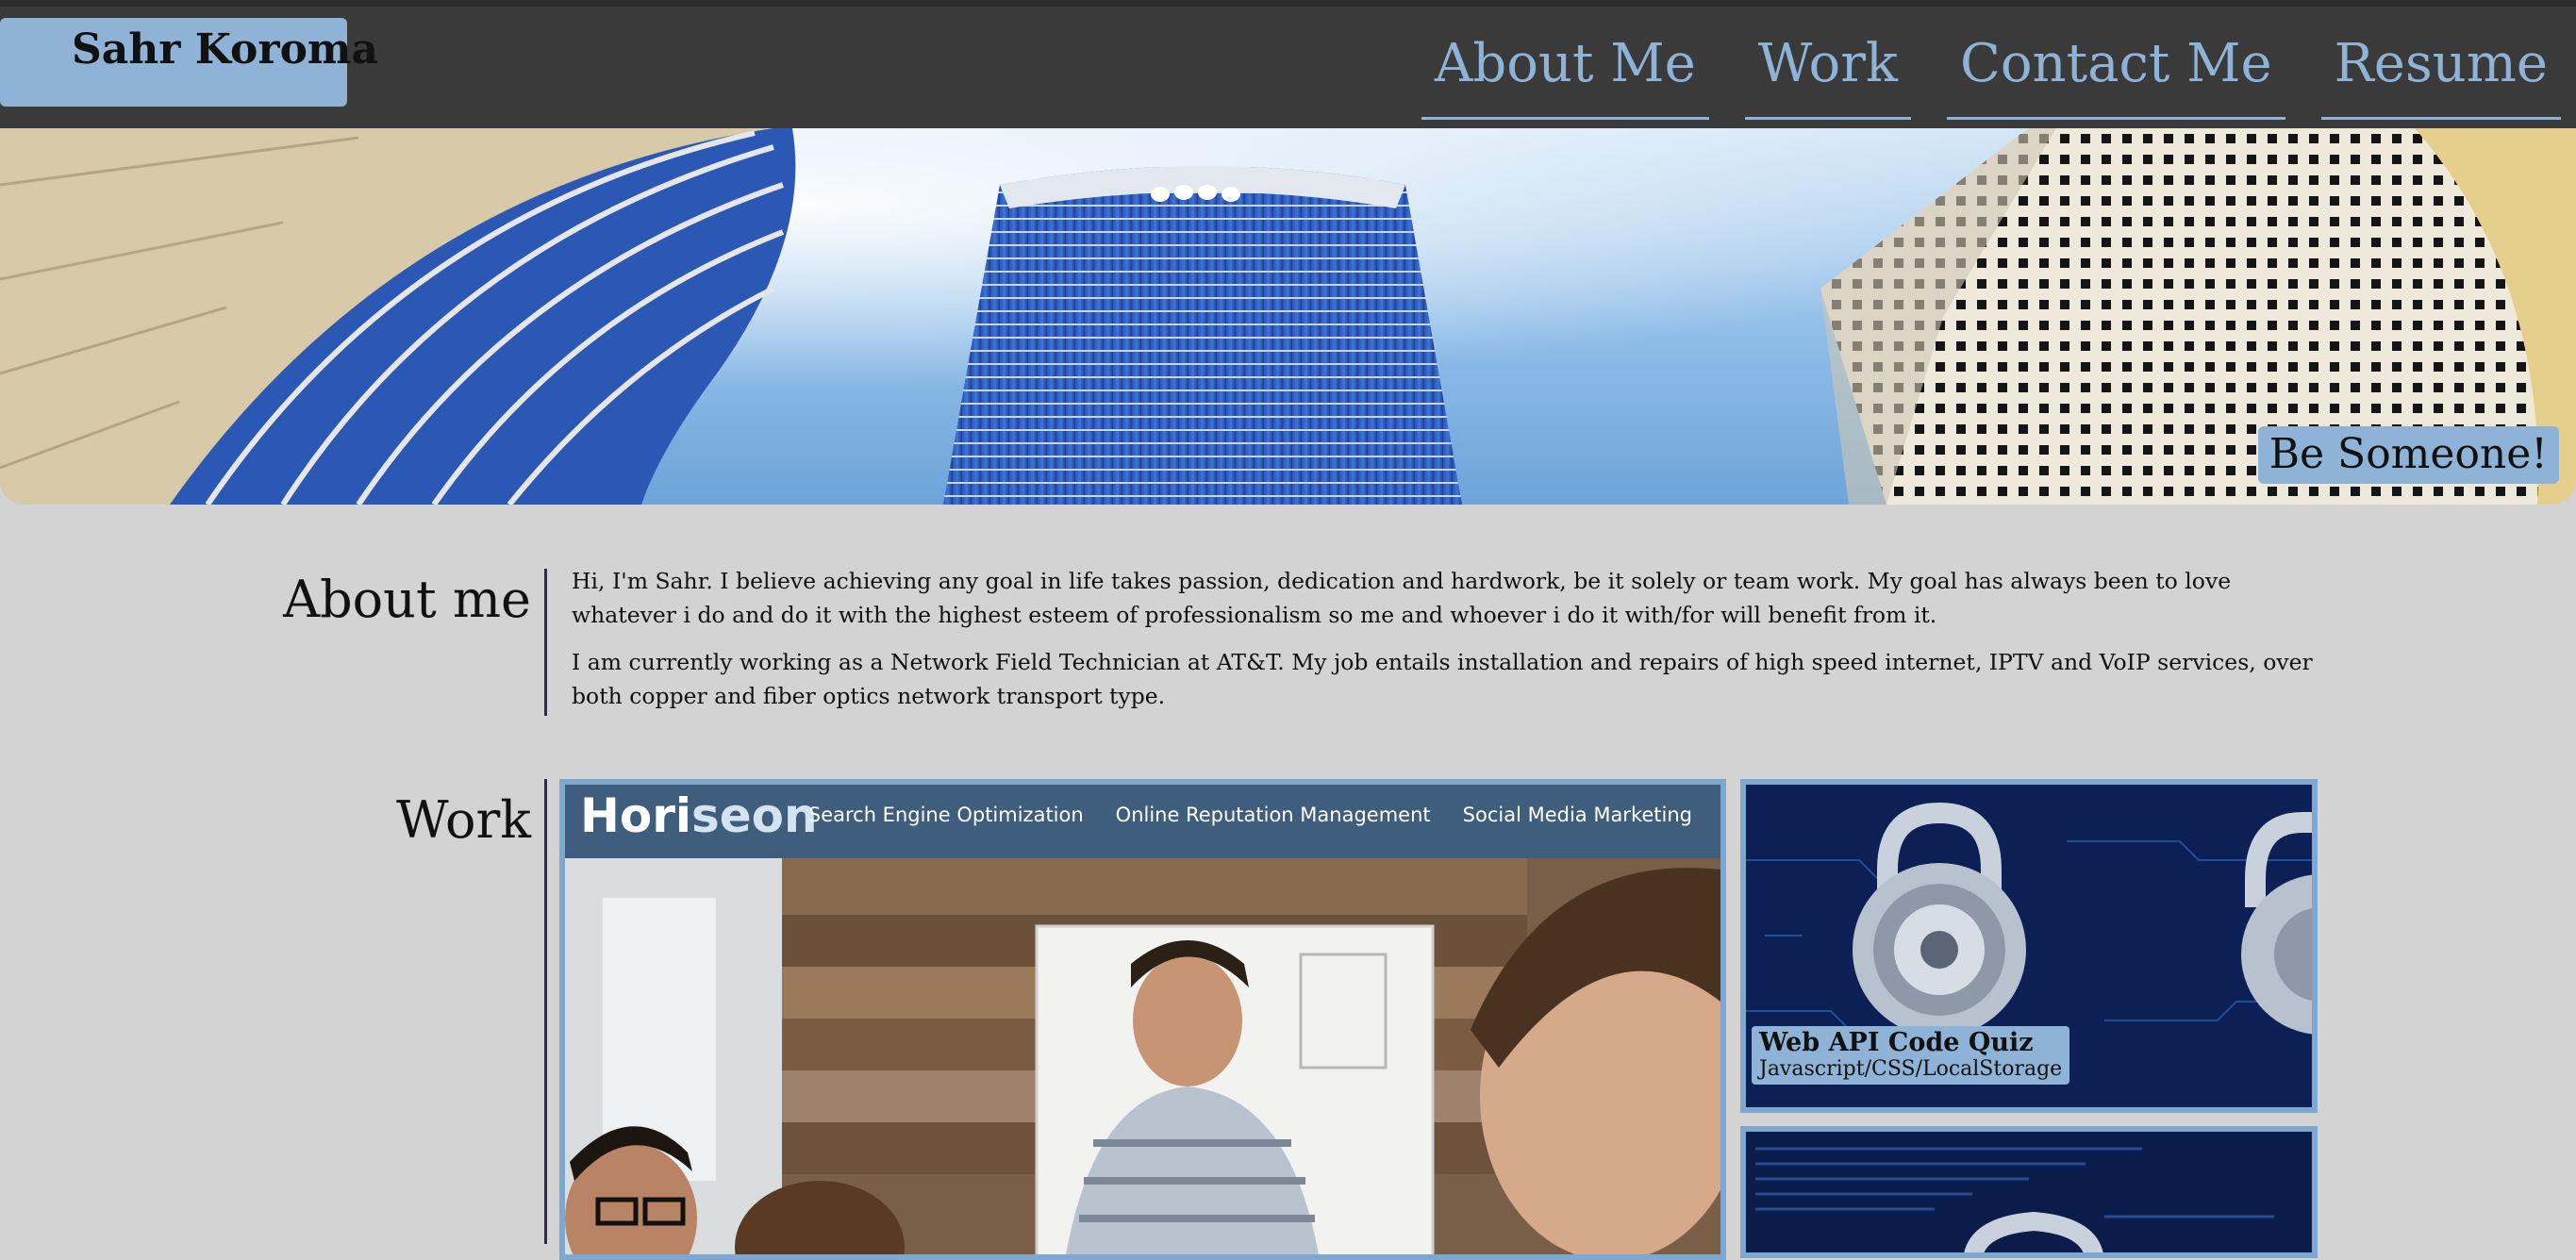 This screenshot has width=2576, height=1260. What do you see at coordinates (1577, 815) in the screenshot?
I see `horiseon-link-social: Social Media Marketing` at bounding box center [1577, 815].